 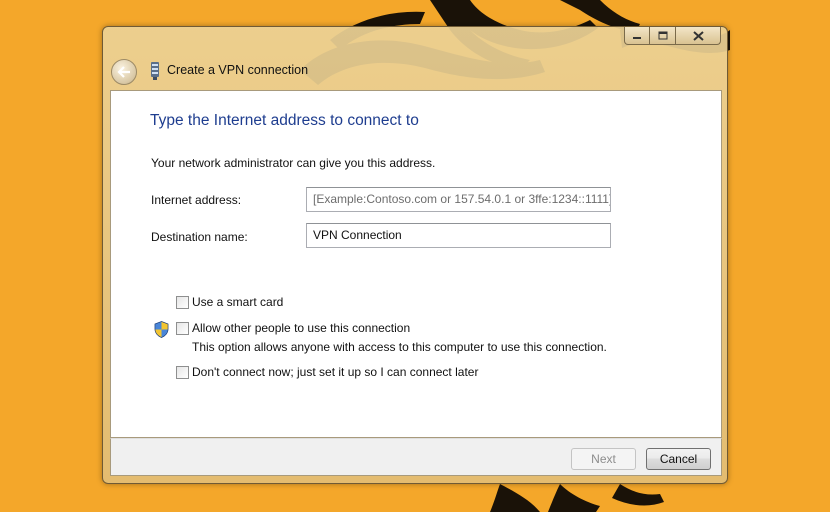 I want to click on allow-others-checkbox, so click(x=182, y=328).